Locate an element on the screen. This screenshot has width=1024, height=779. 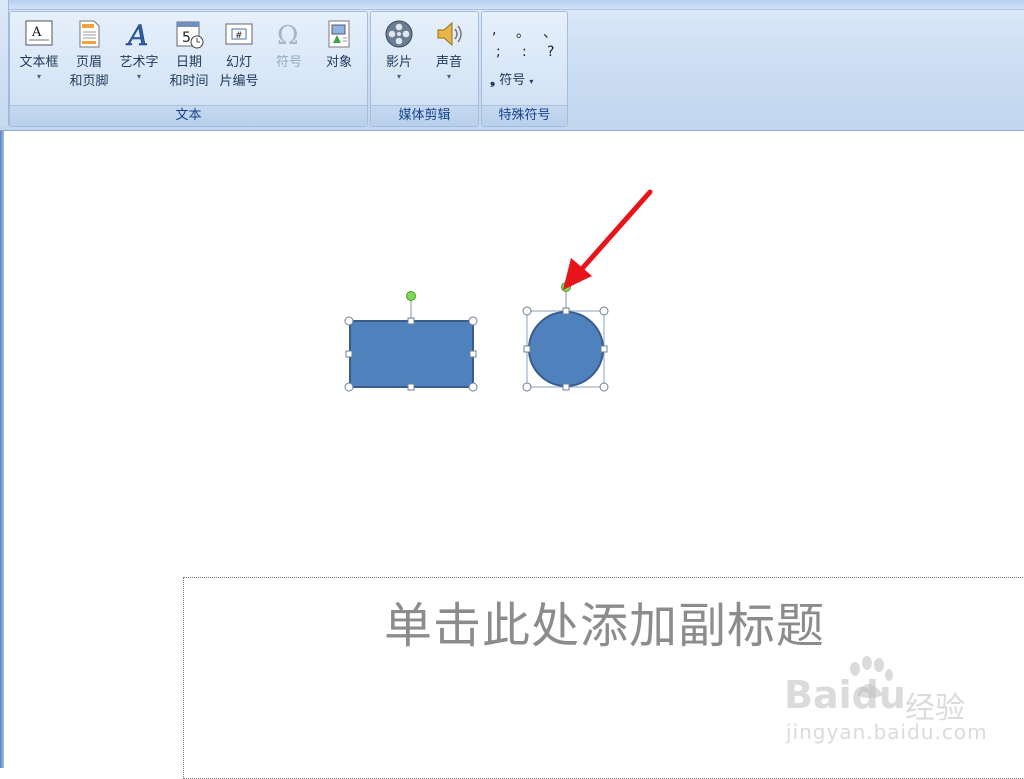
rectangle-fill is located at coordinates (411, 354).